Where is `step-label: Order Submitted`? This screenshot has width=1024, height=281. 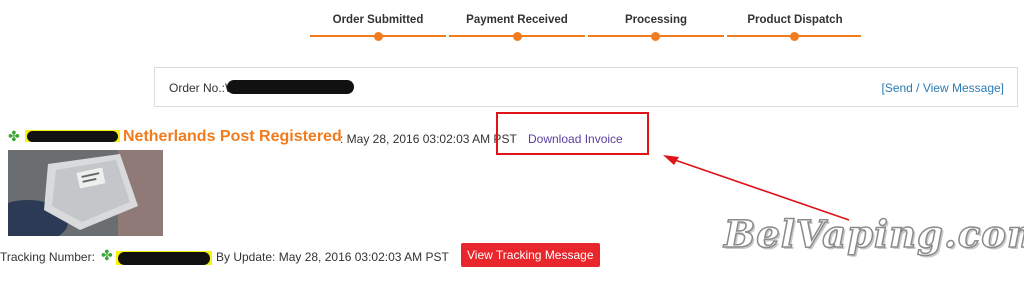
step-label: Order Submitted is located at coordinates (378, 20).